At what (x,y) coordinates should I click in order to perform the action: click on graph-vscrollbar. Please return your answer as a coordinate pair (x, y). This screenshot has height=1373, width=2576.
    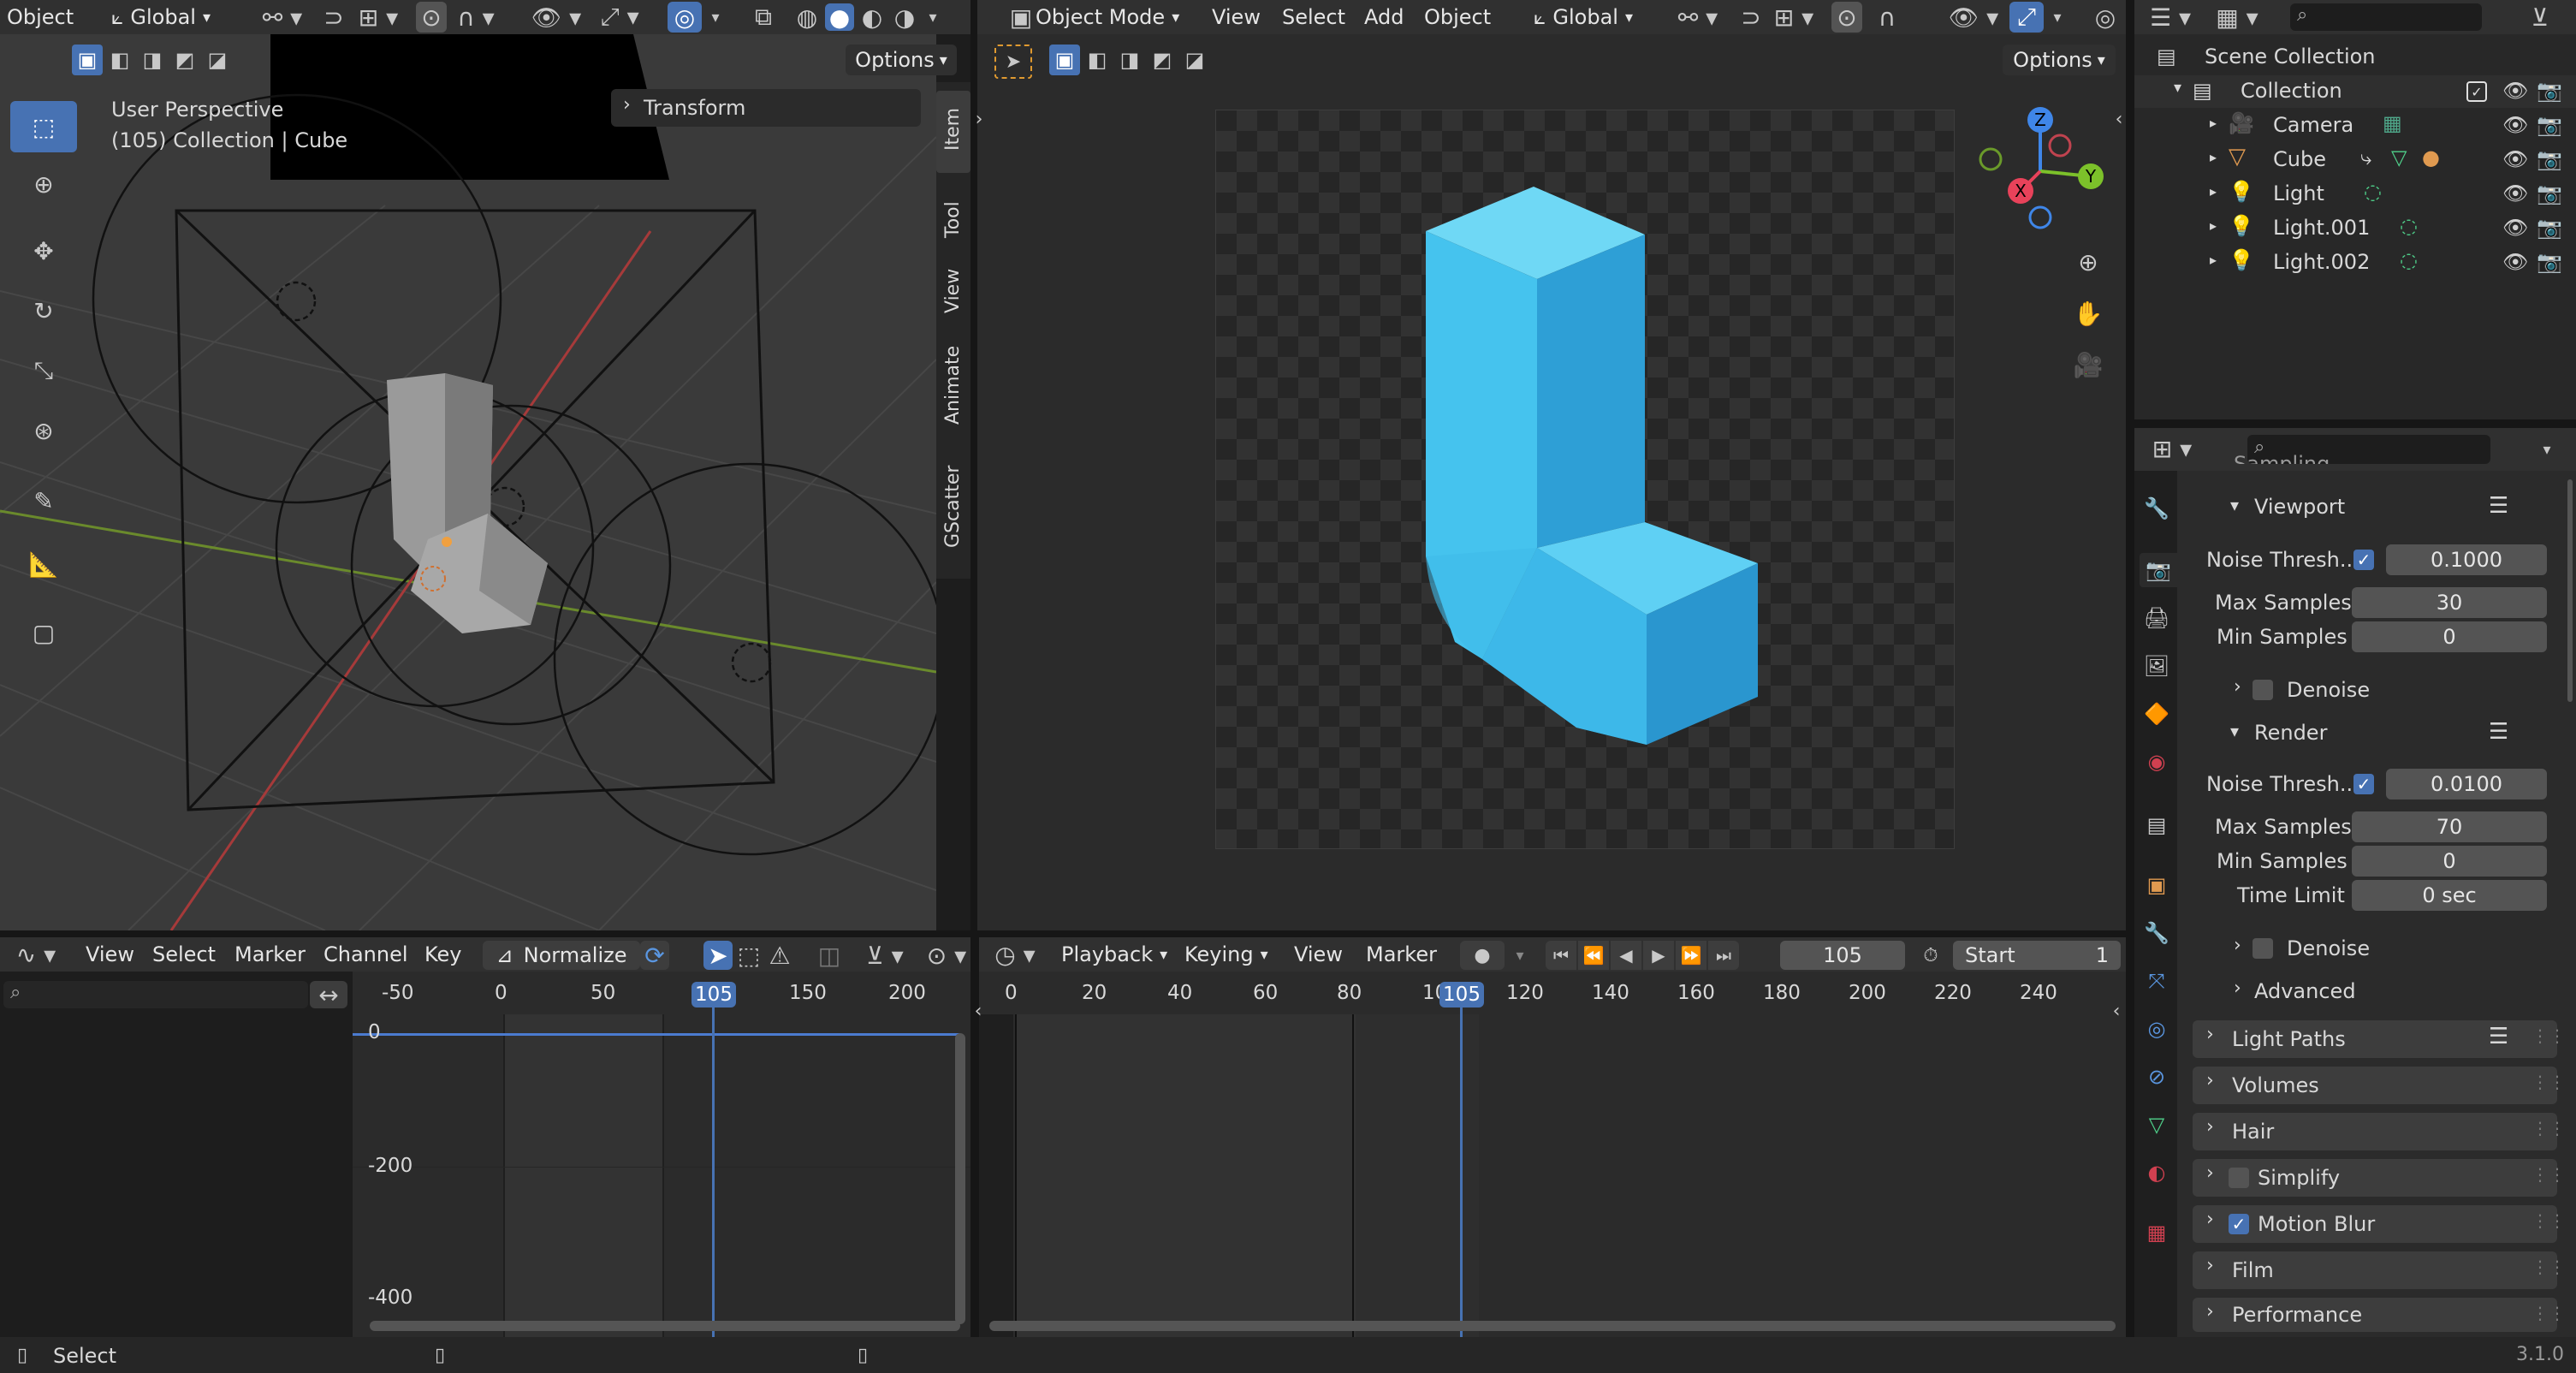
    Looking at the image, I should click on (960, 1178).